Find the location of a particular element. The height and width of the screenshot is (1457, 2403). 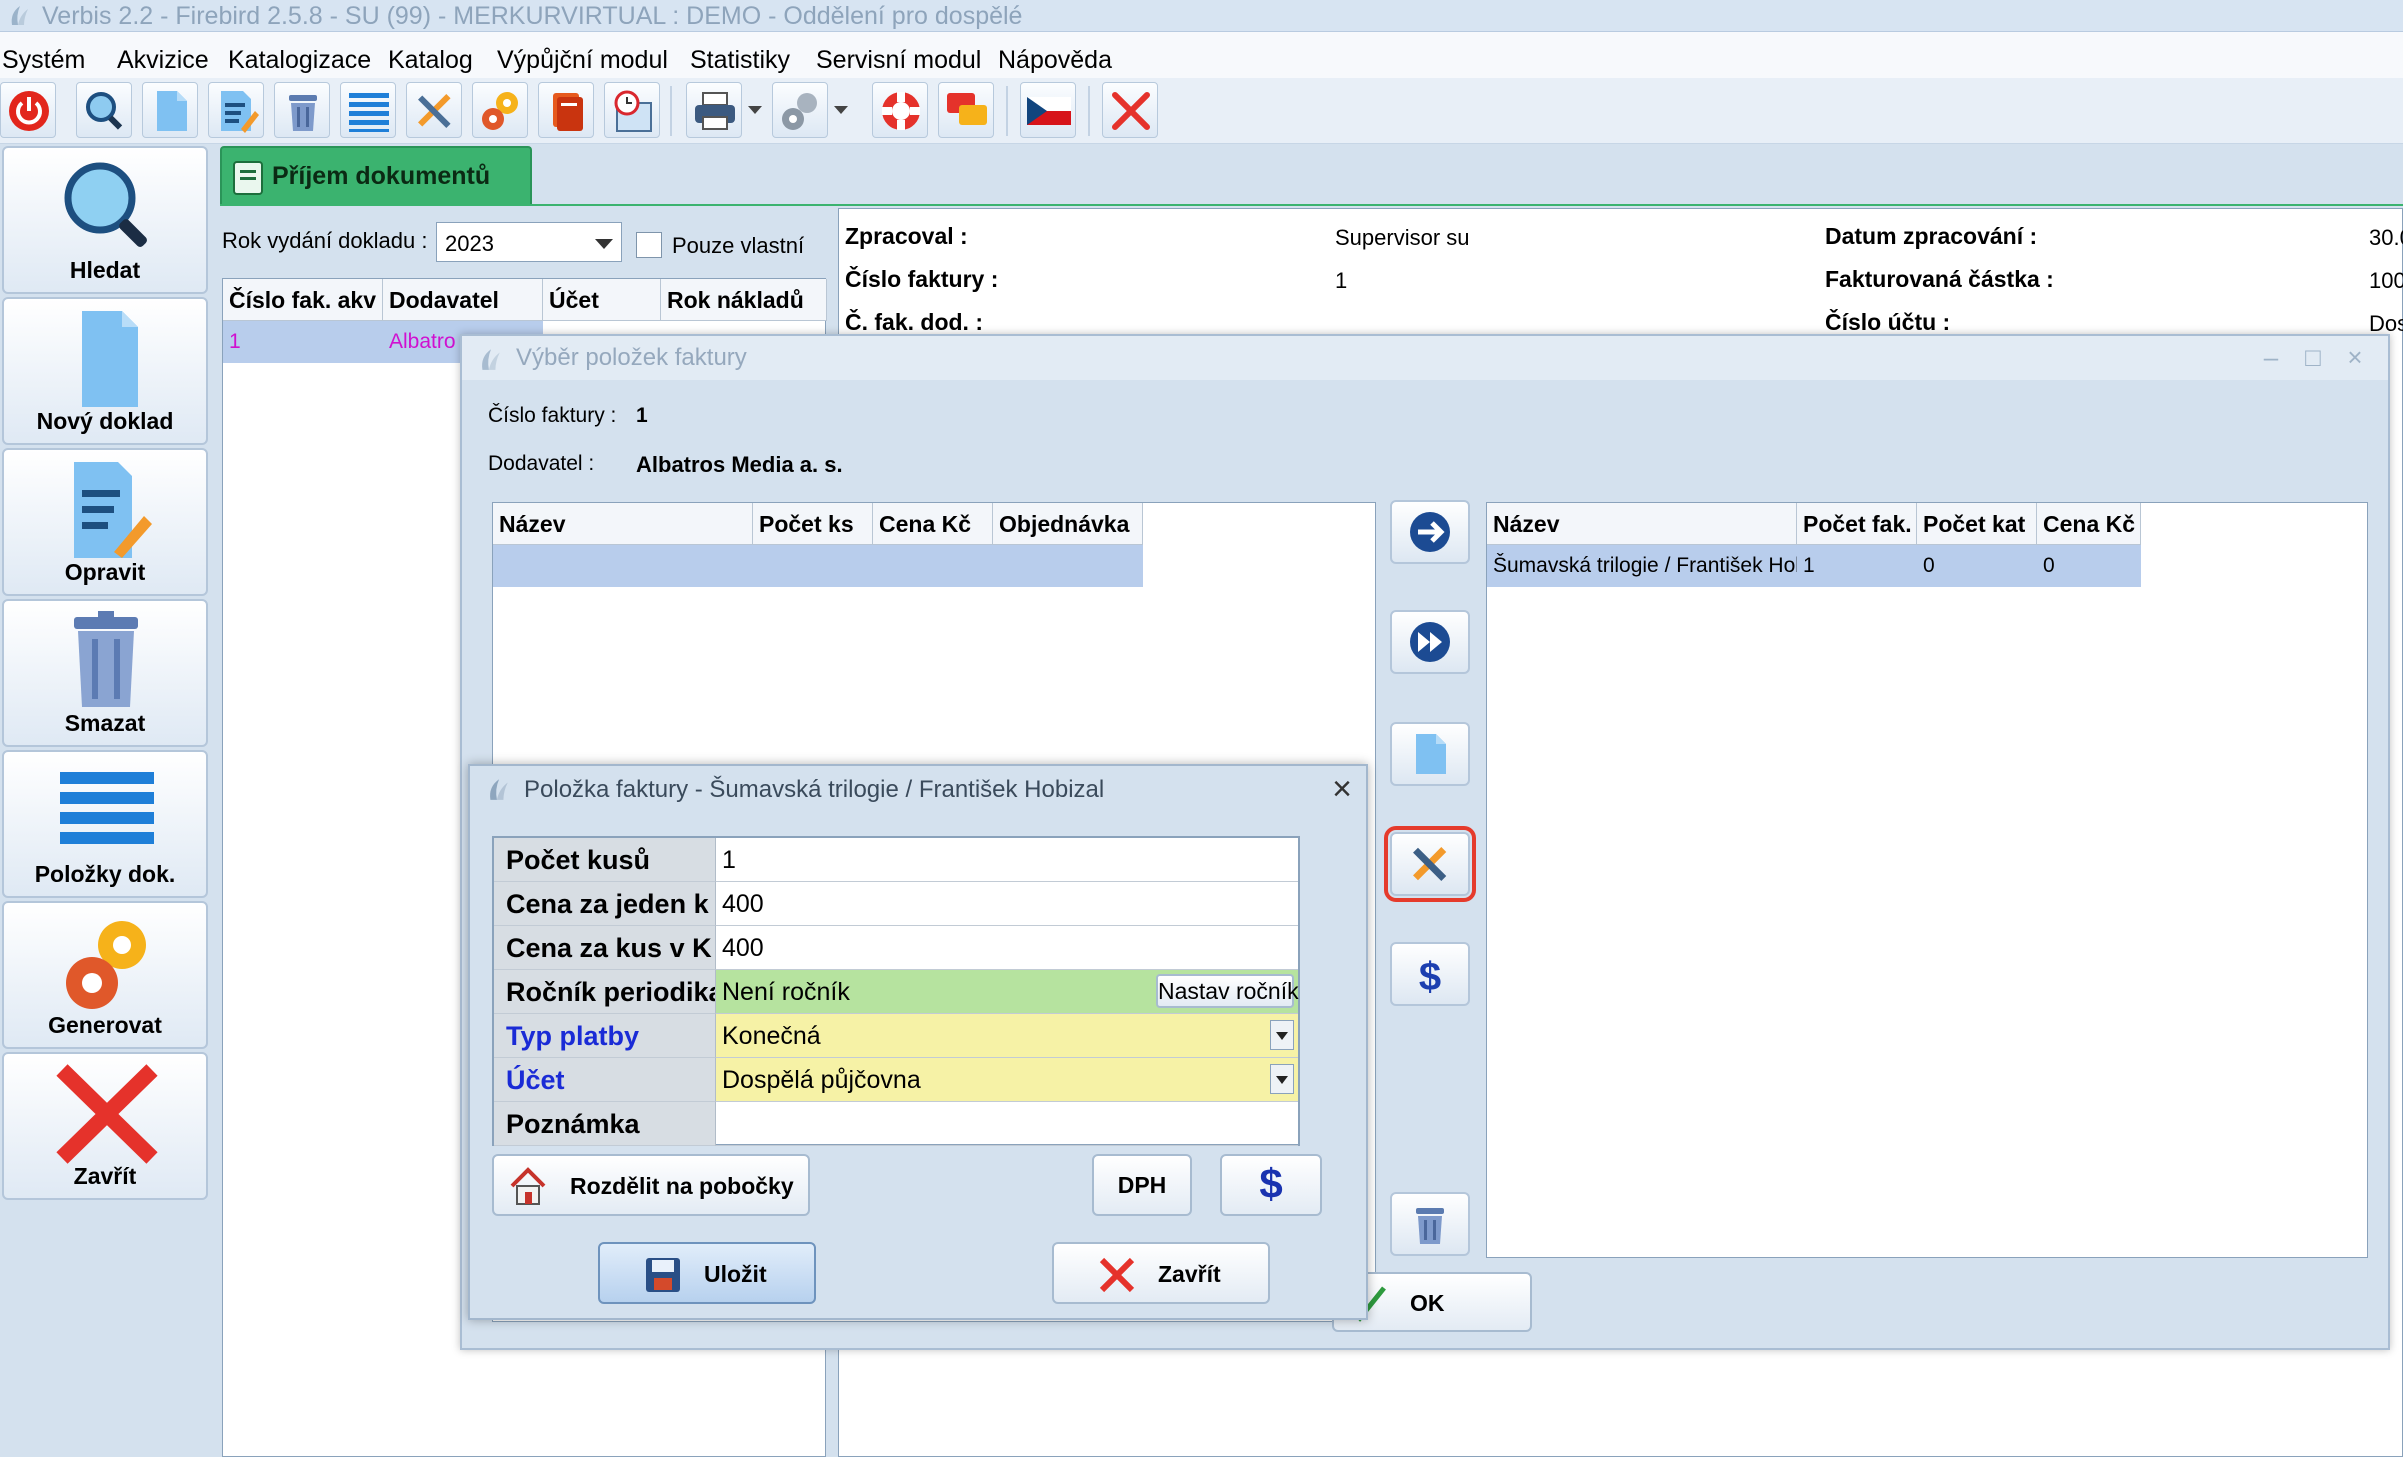

menu-statistiky: Statistiky is located at coordinates (740, 55).